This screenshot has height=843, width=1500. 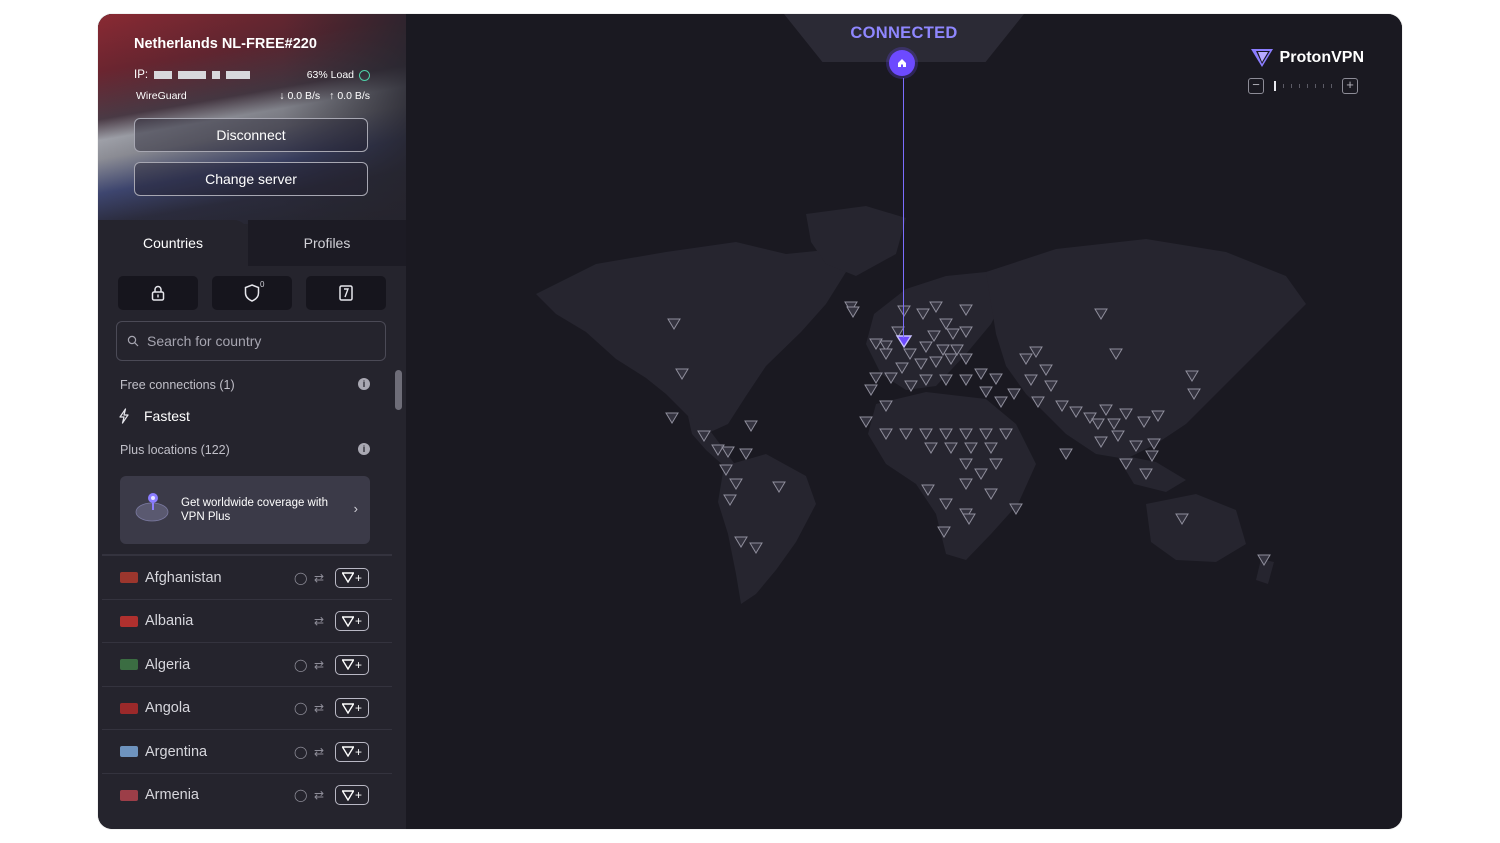 I want to click on sidebar-scrollbar, so click(x=398, y=390).